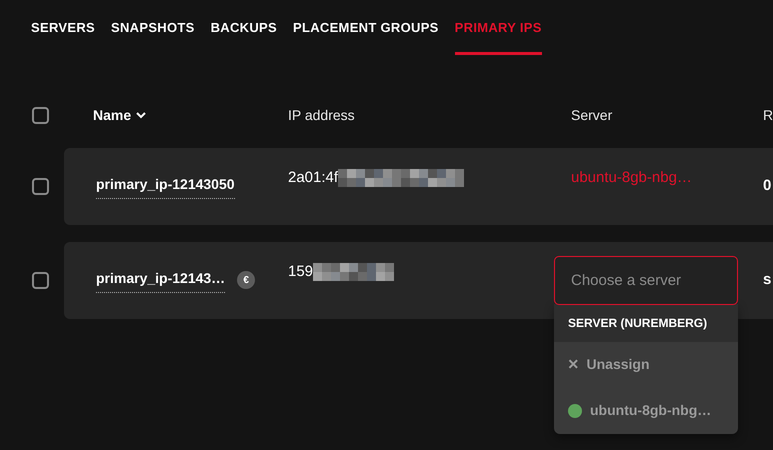  Describe the element at coordinates (243, 36) in the screenshot. I see `tab: BACKUPS` at that location.